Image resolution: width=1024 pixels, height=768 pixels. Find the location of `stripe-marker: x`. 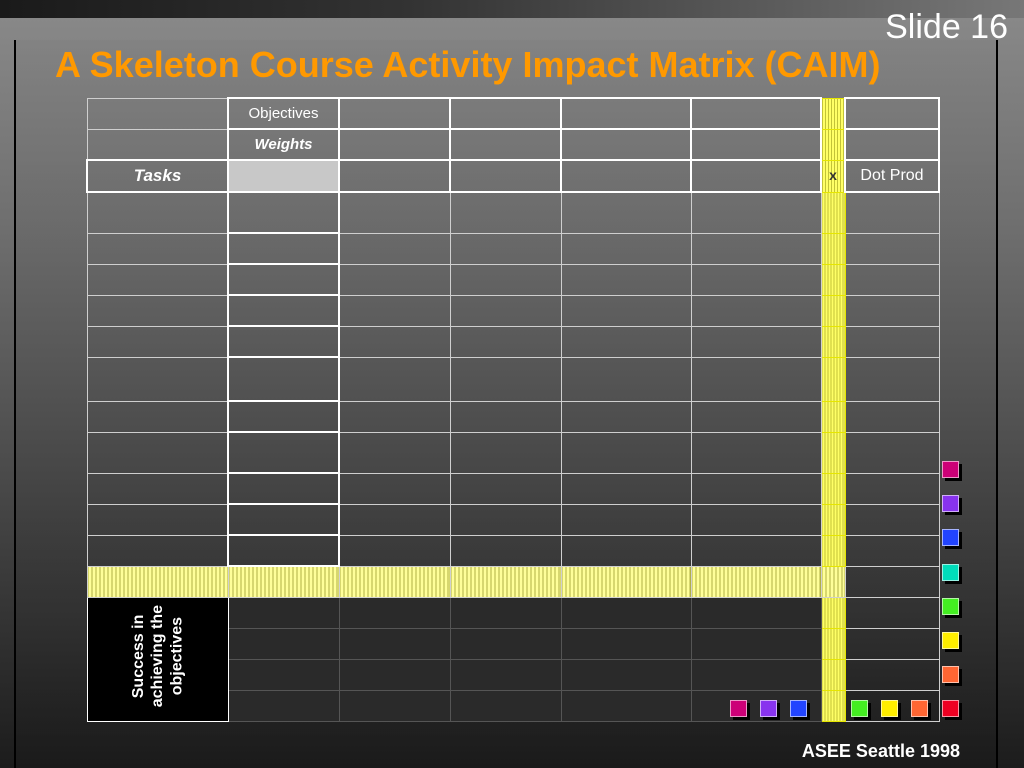

stripe-marker: x is located at coordinates (833, 175).